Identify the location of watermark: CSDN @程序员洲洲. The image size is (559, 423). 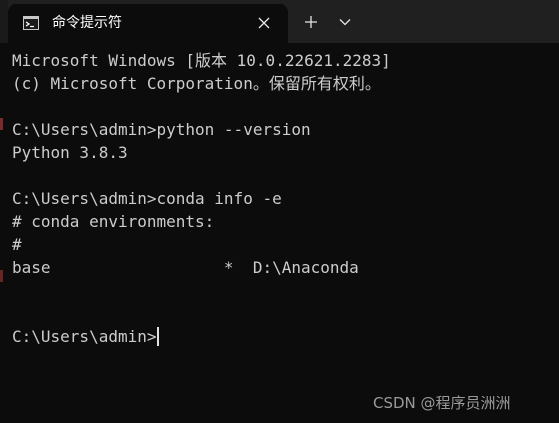
(442, 403).